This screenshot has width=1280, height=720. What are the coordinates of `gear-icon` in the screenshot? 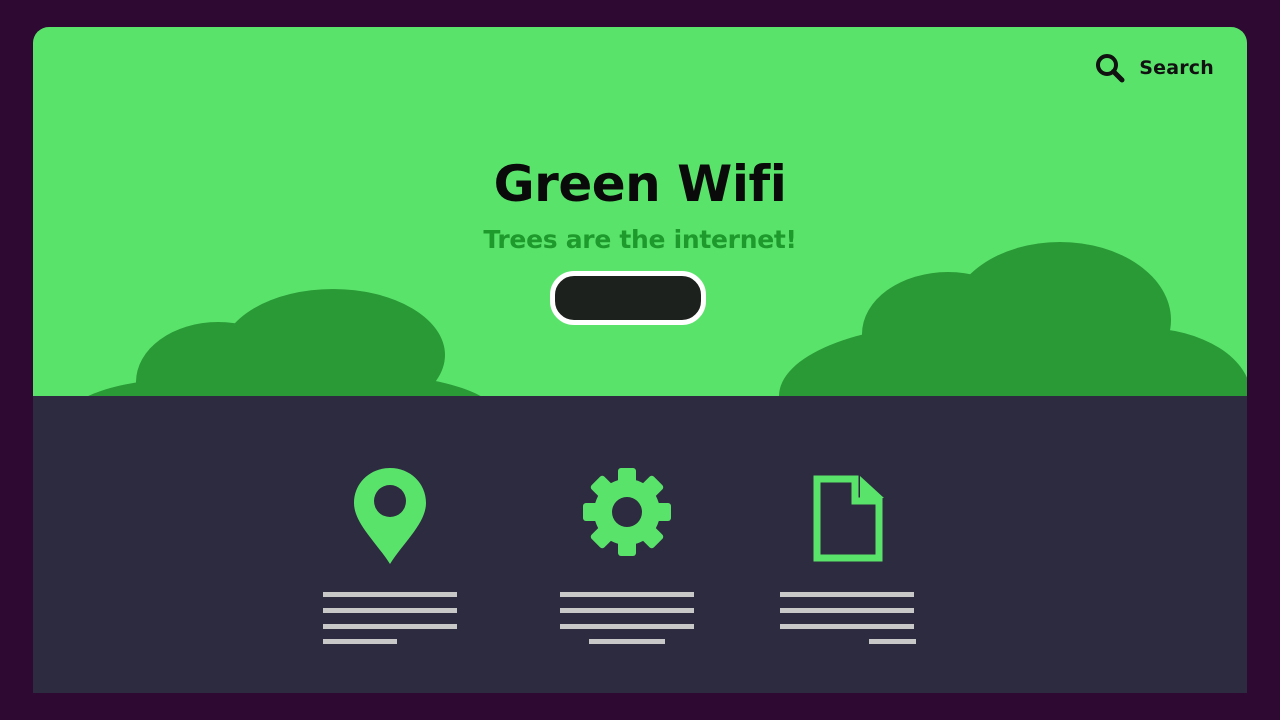 It's located at (627, 512).